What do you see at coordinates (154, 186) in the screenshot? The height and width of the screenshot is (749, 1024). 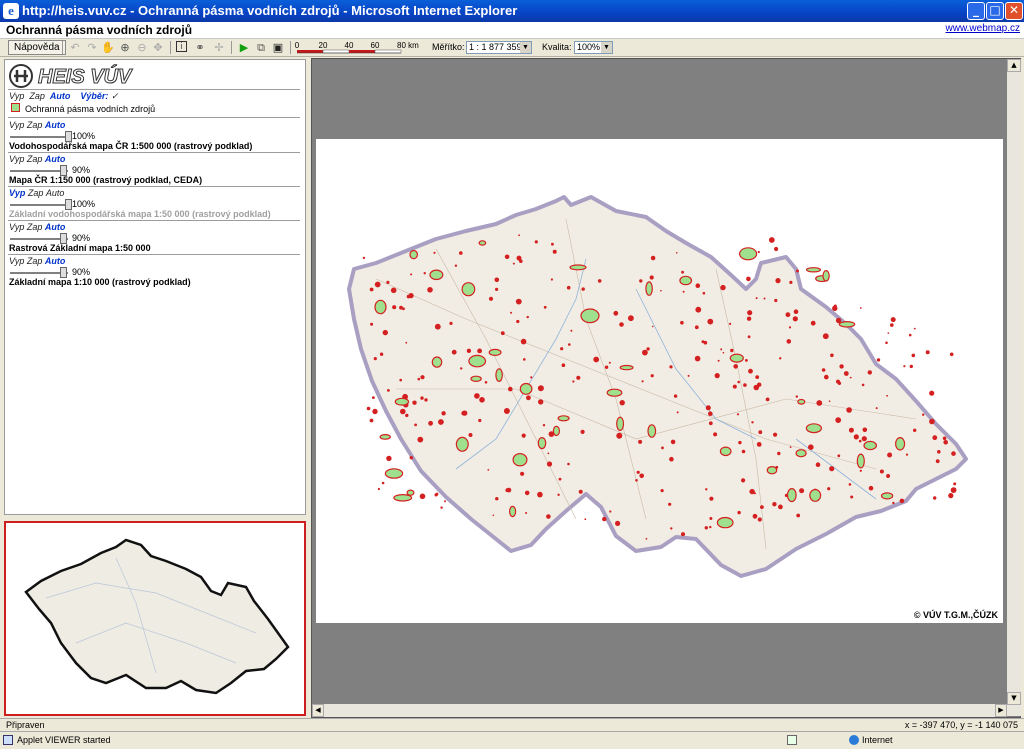 I see `divider` at bounding box center [154, 186].